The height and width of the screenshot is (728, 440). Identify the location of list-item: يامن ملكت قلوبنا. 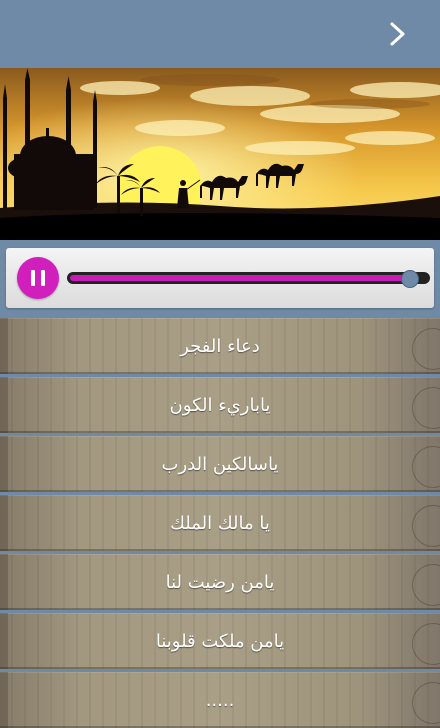
(220, 641).